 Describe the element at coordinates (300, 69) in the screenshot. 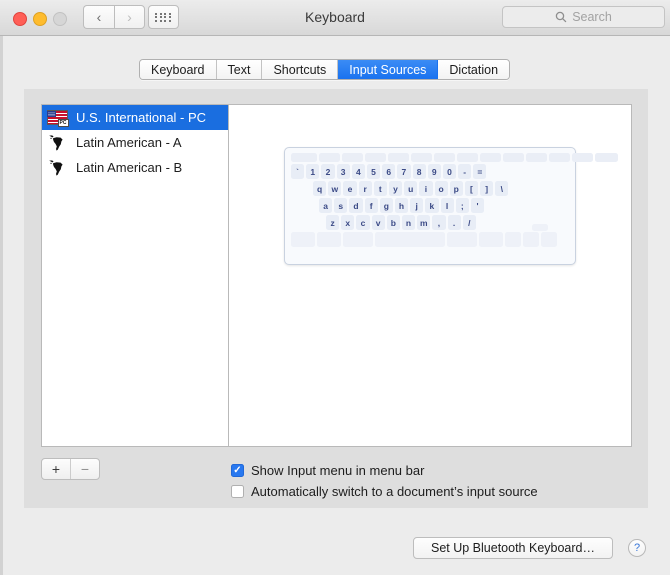

I see `tab-shortcuts: Shortcuts` at that location.